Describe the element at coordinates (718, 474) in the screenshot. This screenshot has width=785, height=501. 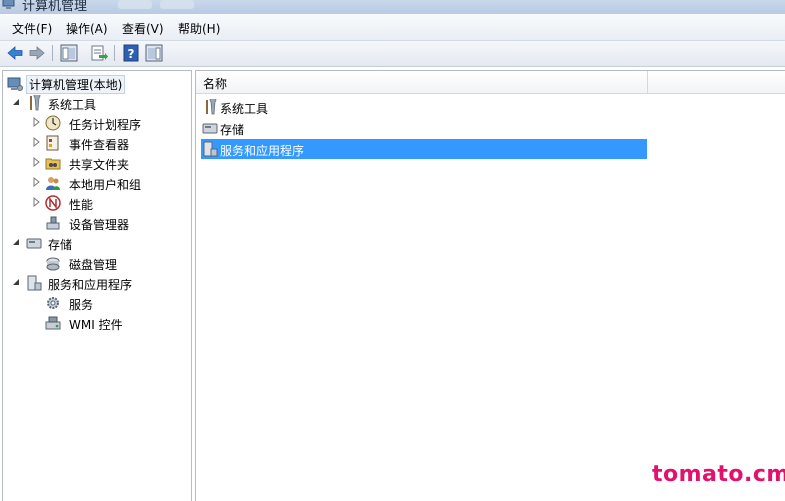
I see `watermark: tomato.cm` at that location.